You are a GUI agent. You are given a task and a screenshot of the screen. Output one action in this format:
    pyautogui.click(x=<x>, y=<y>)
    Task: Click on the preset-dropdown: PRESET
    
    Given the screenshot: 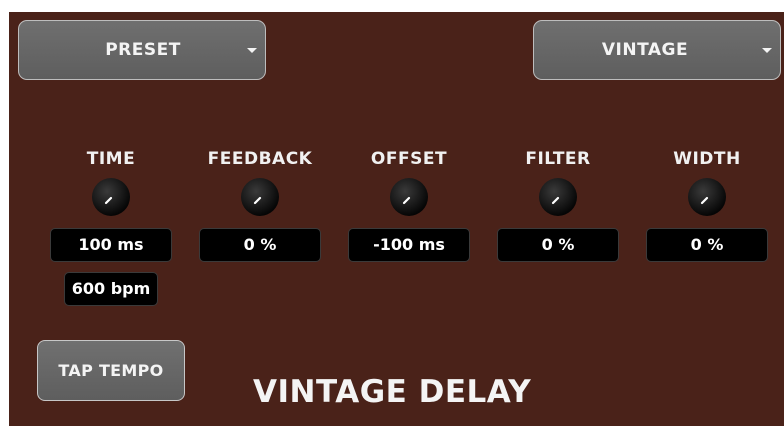 What is the action you would take?
    pyautogui.click(x=142, y=50)
    